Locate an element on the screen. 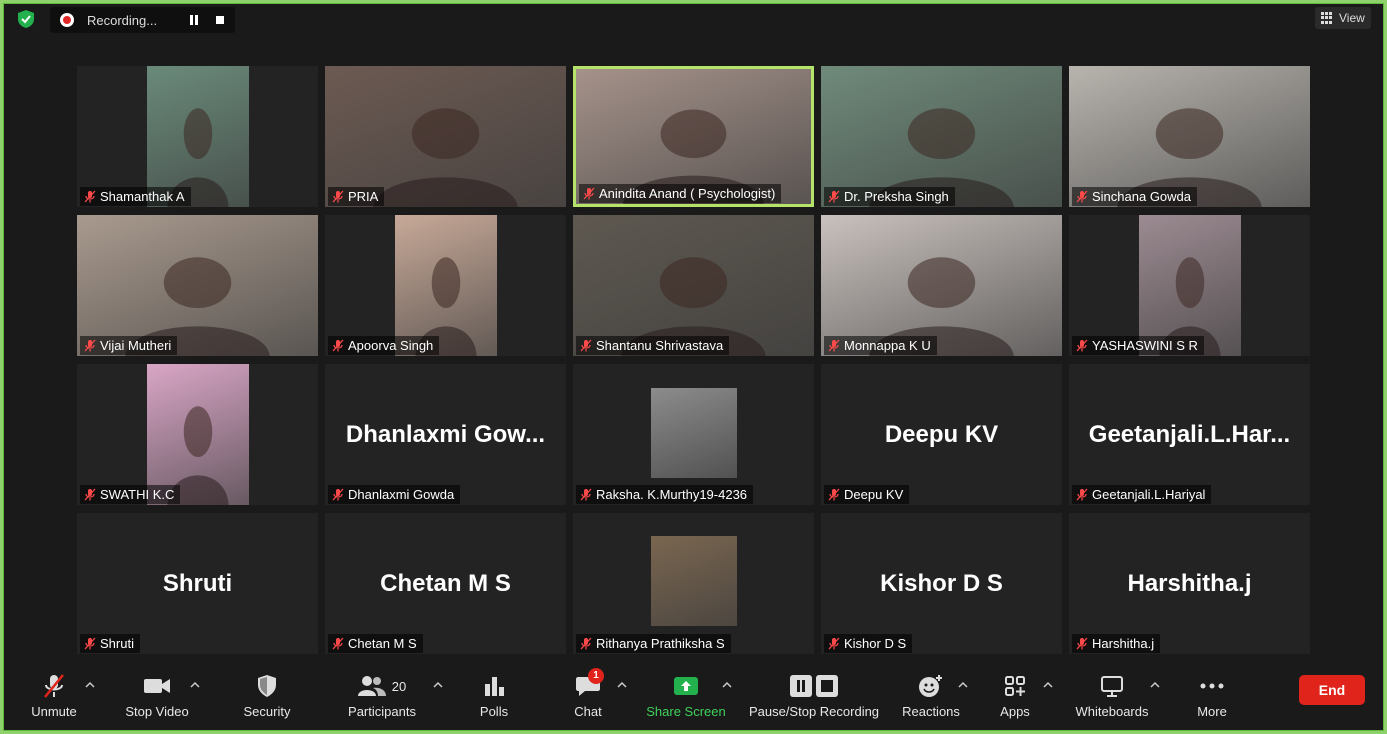 Image resolution: width=1387 pixels, height=734 pixels. security-shield-icon is located at coordinates (26, 19).